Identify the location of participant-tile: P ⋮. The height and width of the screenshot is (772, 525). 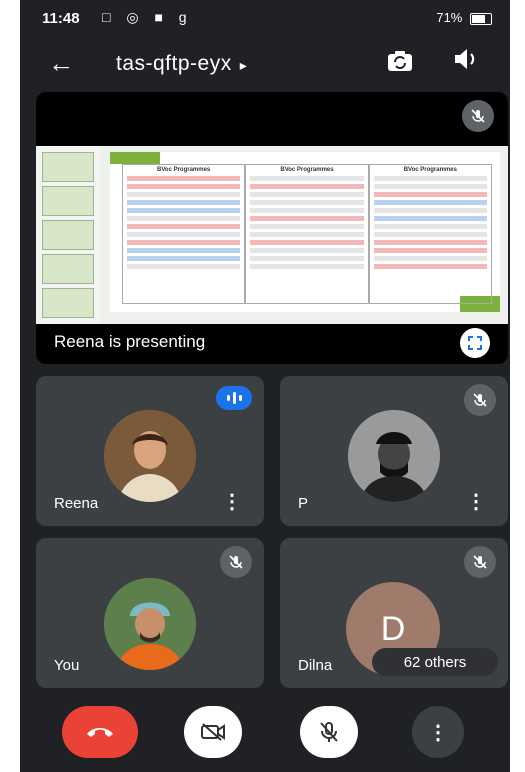
(394, 451).